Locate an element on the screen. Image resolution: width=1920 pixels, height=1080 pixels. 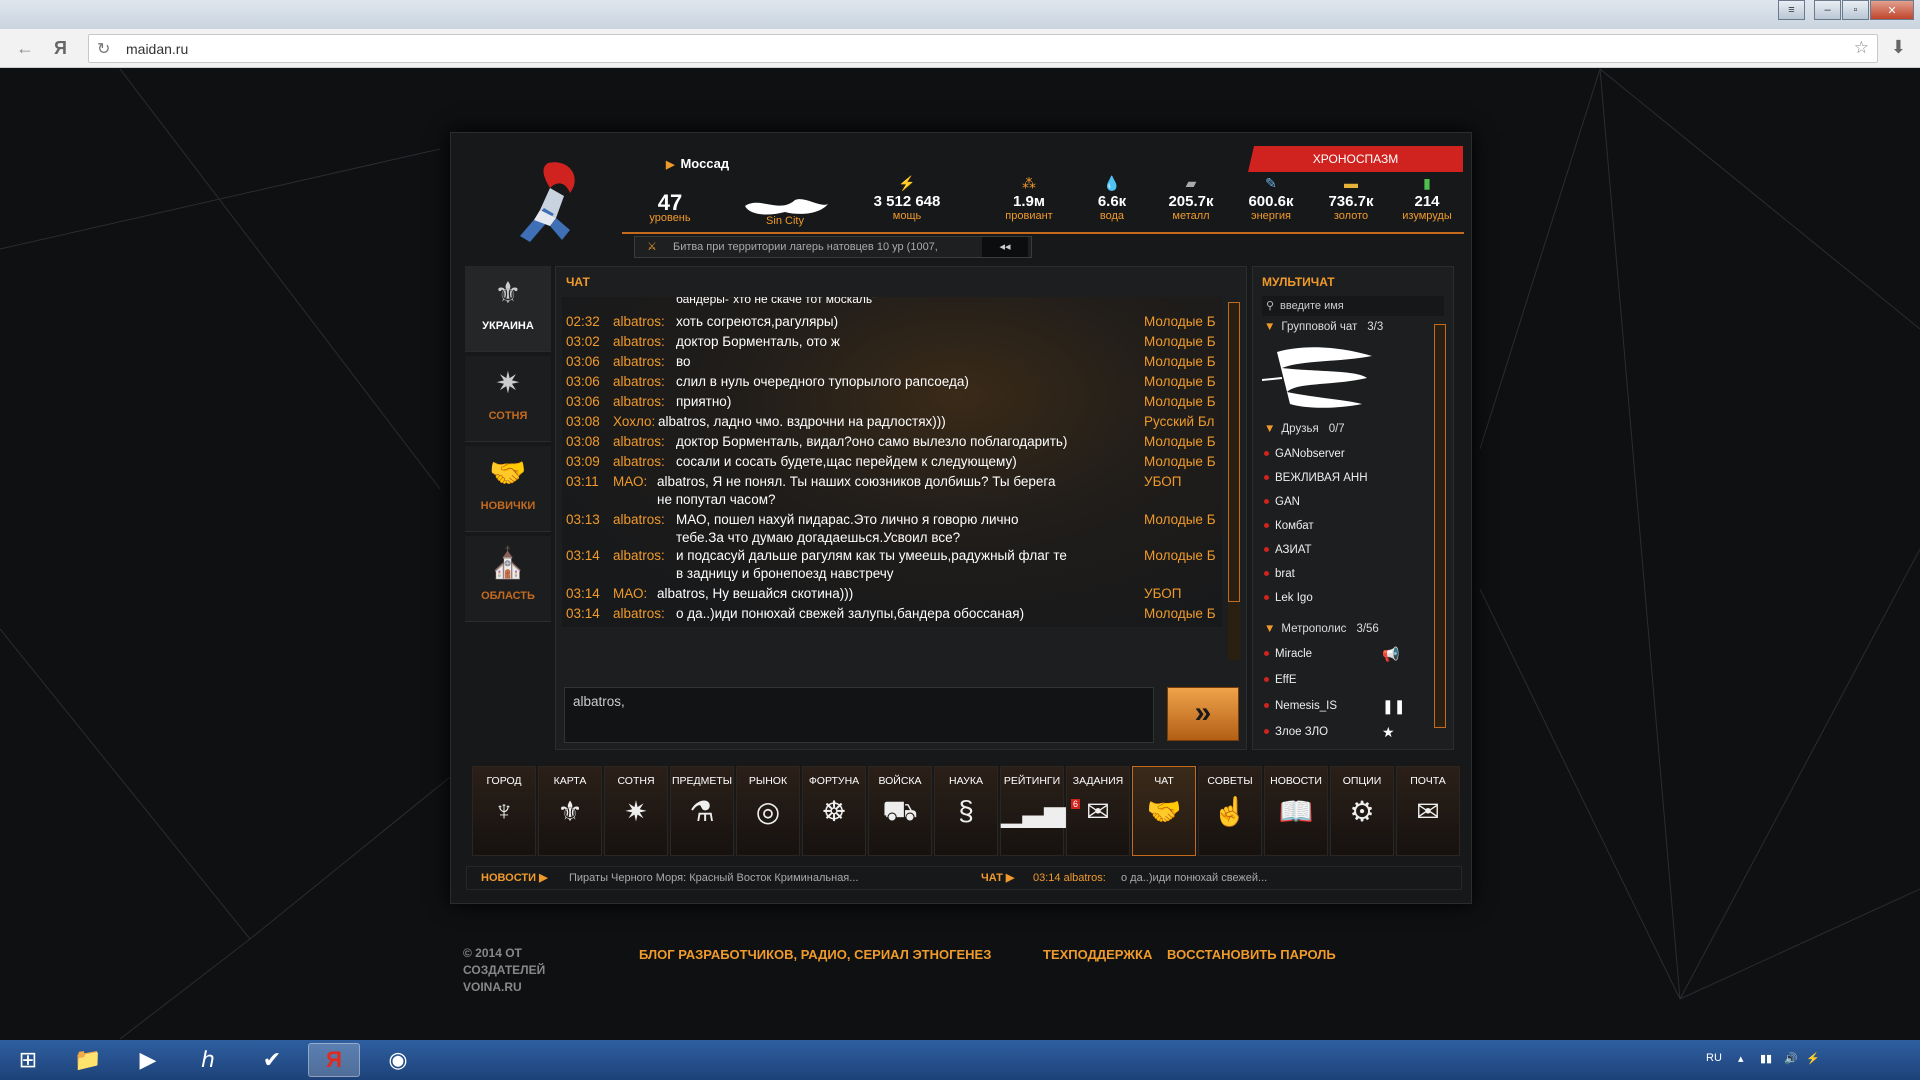
menu-city: ГОРОД ♆ is located at coordinates (504, 811).